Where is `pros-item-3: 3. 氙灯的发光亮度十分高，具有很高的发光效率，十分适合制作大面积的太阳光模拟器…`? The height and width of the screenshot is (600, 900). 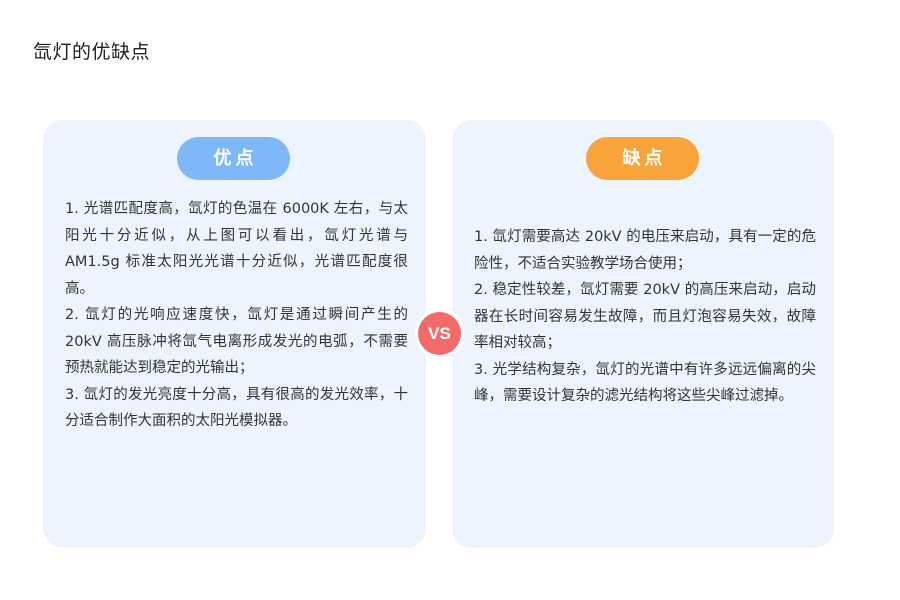
pros-item-3: 3. 氙灯的发光亮度十分高，具有很高的发光效率，十分适合制作大面积的太阳光模拟器… is located at coordinates (236, 408).